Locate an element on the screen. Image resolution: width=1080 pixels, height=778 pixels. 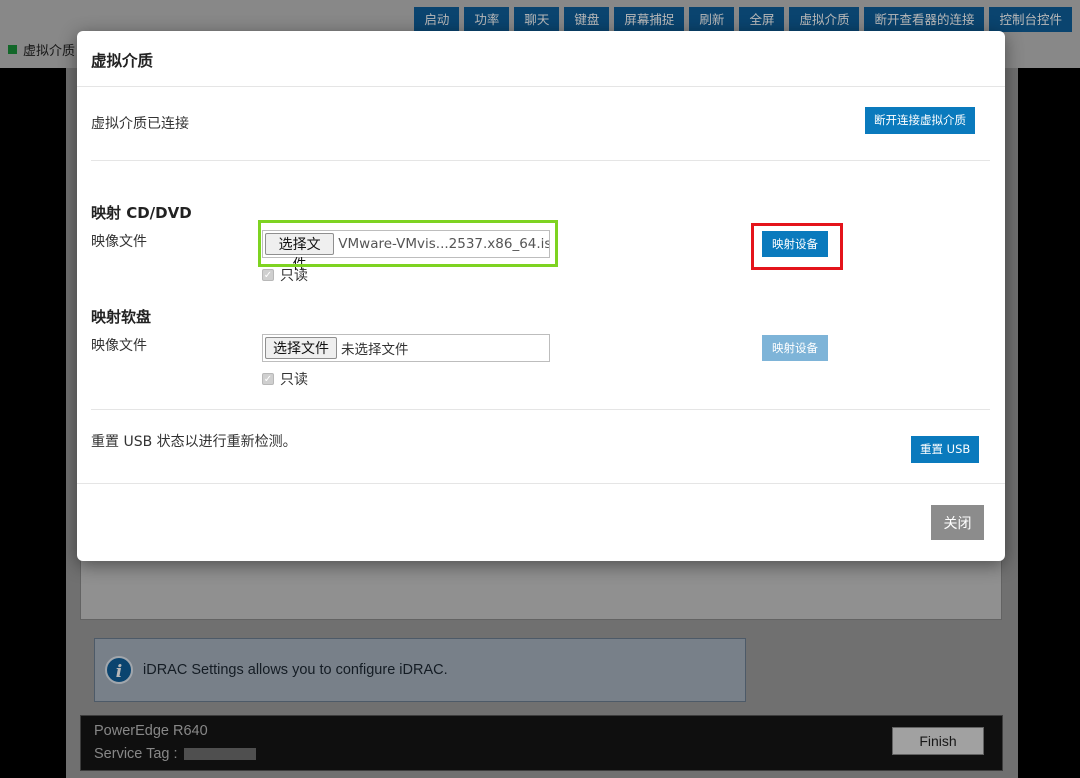
reset-usb-button: 重置 USB is located at coordinates (945, 449).